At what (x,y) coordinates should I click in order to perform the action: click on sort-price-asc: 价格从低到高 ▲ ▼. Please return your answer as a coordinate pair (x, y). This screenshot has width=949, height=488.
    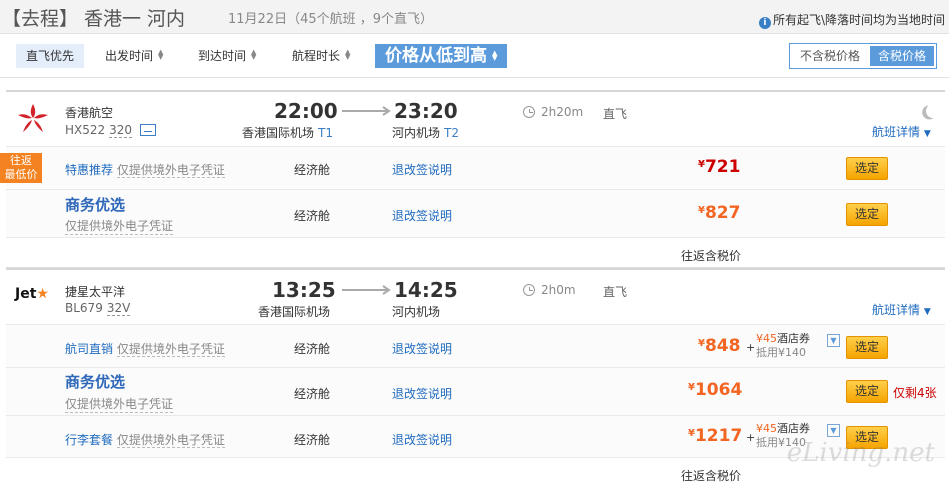
    Looking at the image, I should click on (441, 56).